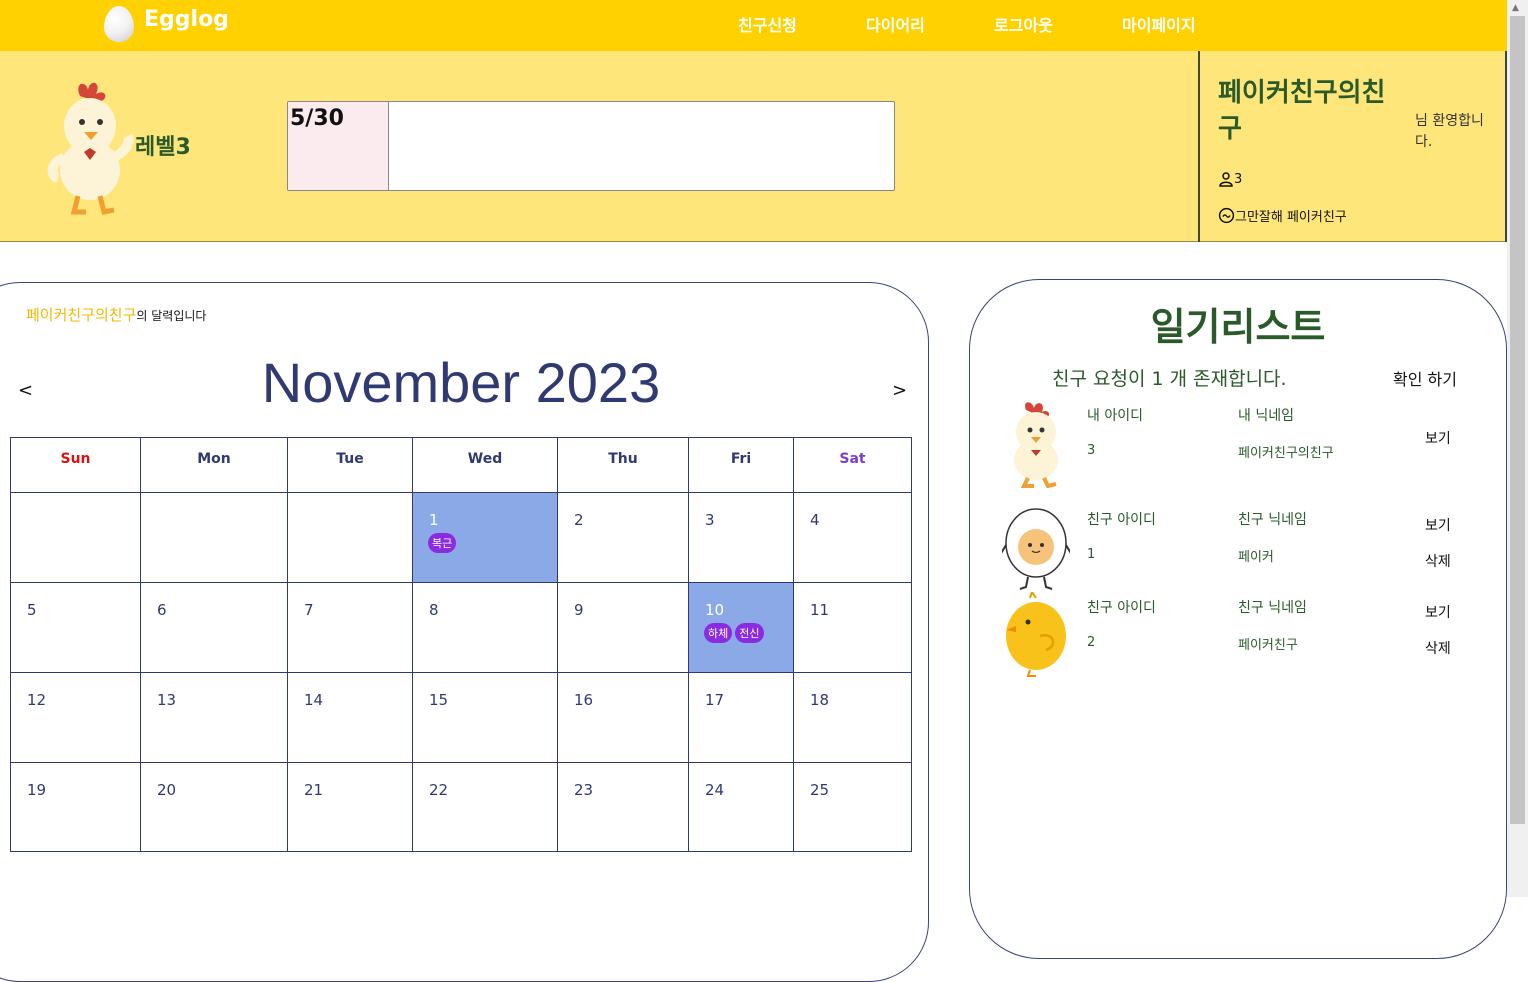 Image resolution: width=1528 pixels, height=982 pixels. I want to click on calendar-day-14: 14, so click(349, 717).